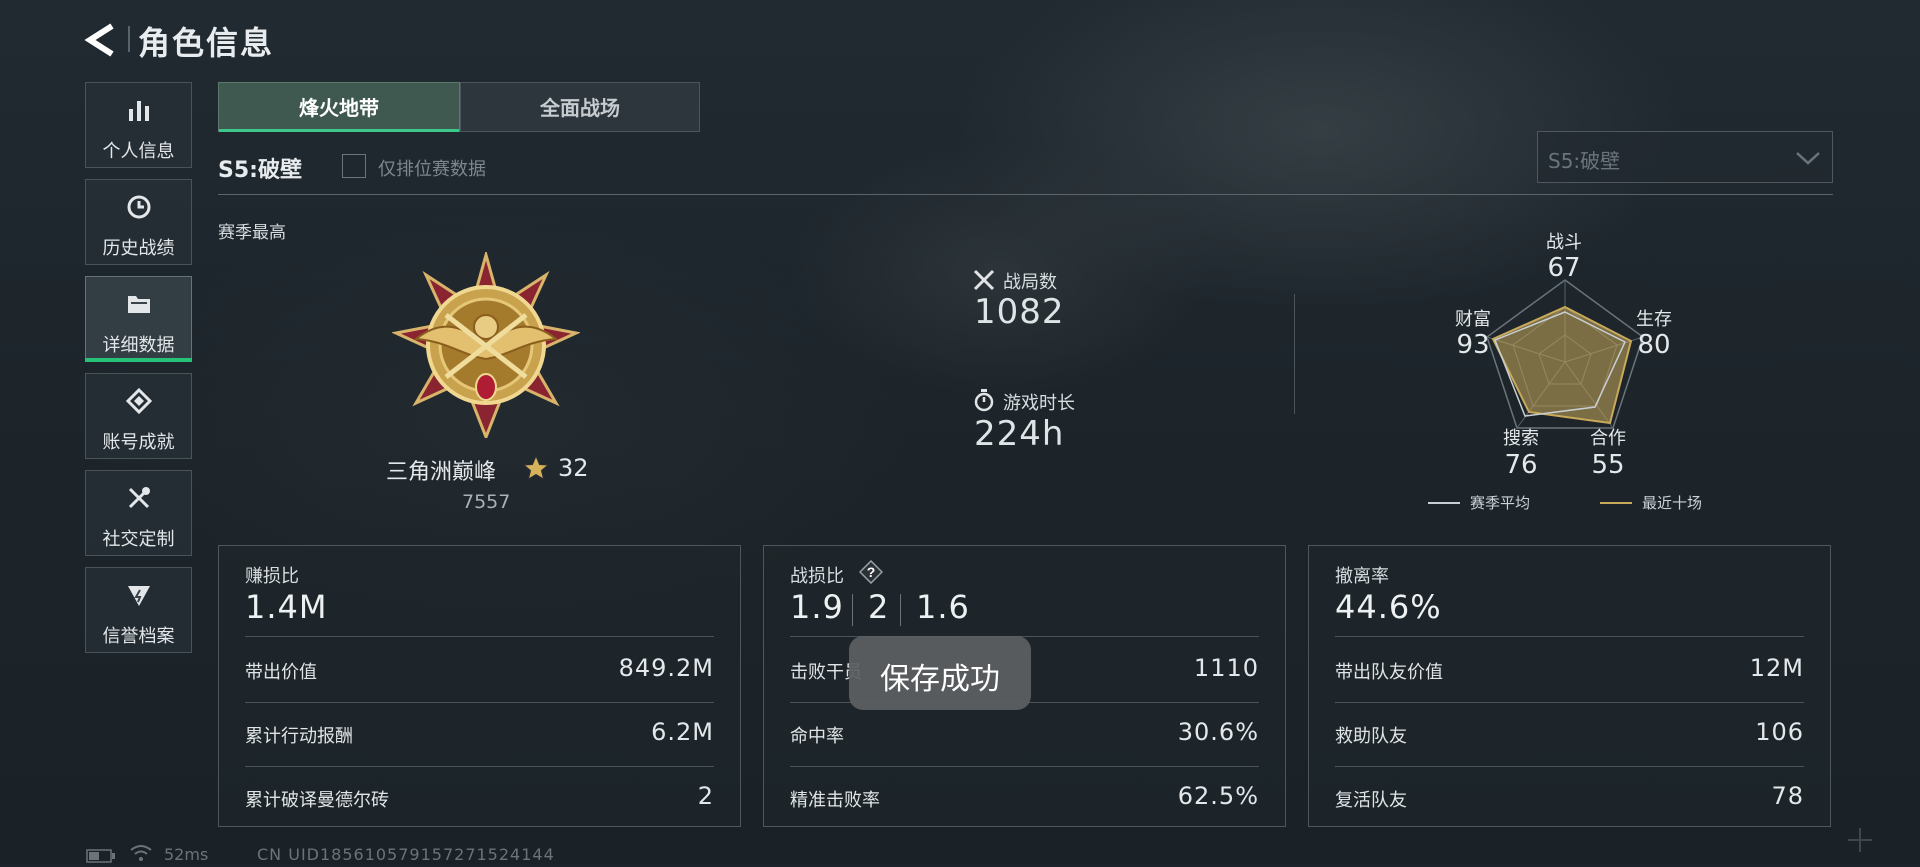  Describe the element at coordinates (432, 168) in the screenshot. I see `ranked-only-label: 仅排位赛数据` at that location.